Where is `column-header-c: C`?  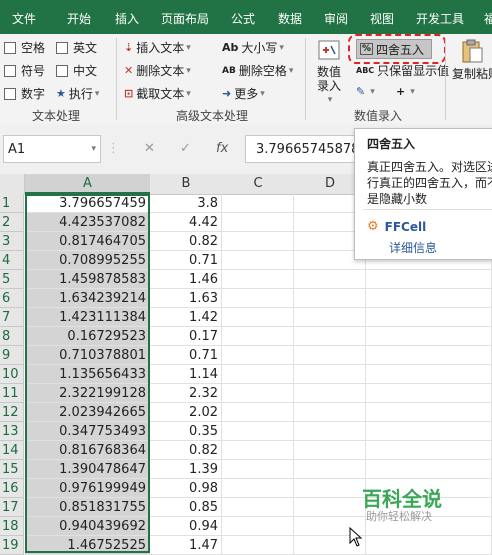 column-header-c: C is located at coordinates (258, 184).